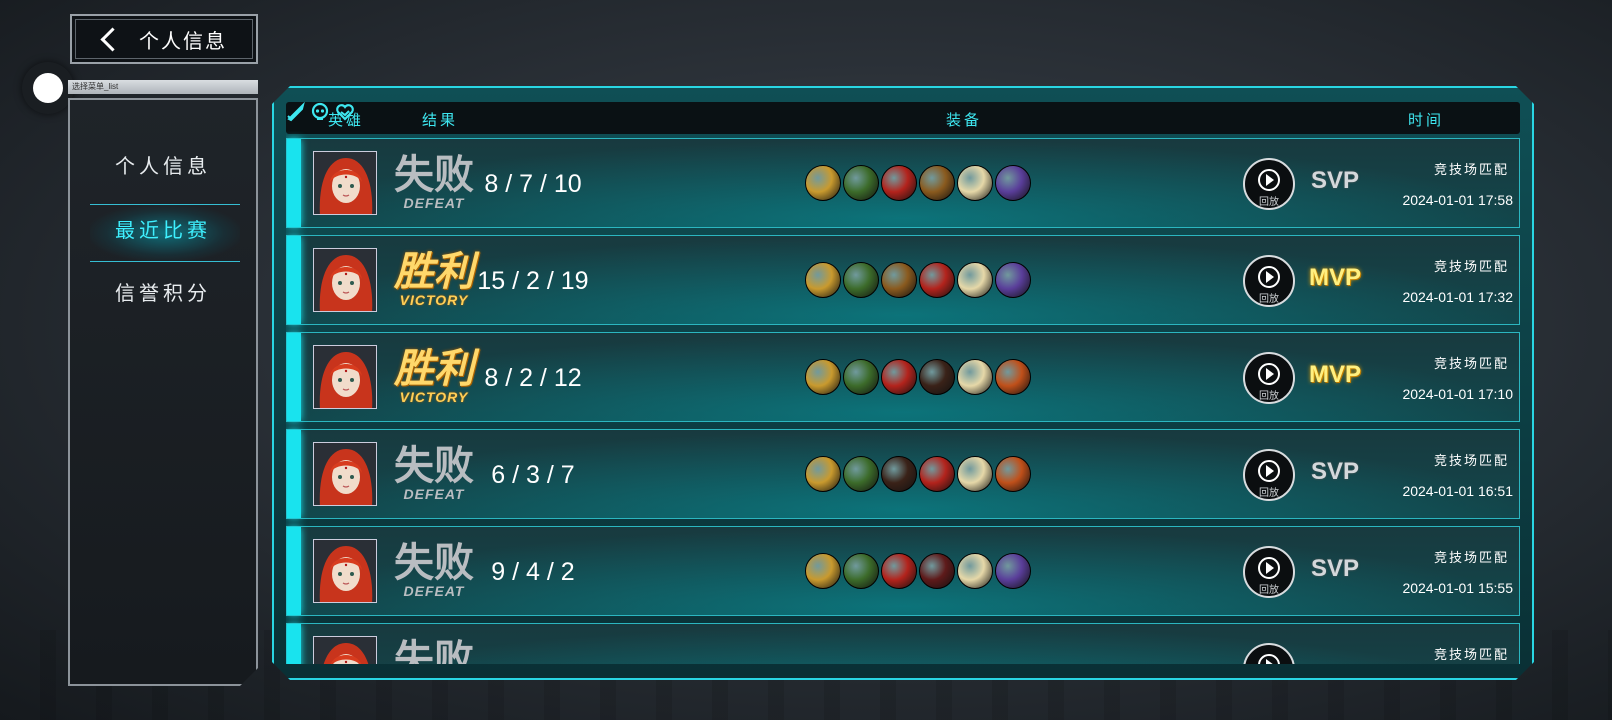  I want to click on sidebar-item-recent-matches: 最近比赛, so click(163, 228).